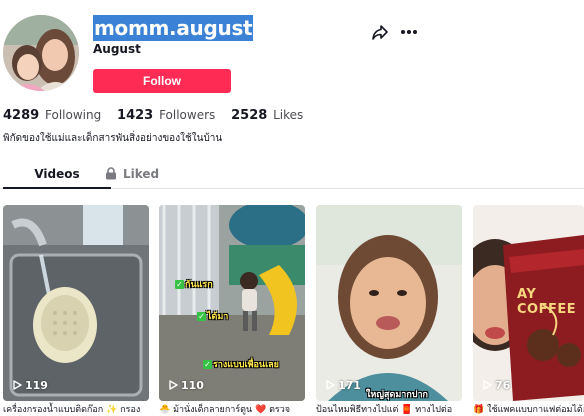 The height and width of the screenshot is (416, 584). I want to click on following-stat: 4289 Following, so click(52, 115).